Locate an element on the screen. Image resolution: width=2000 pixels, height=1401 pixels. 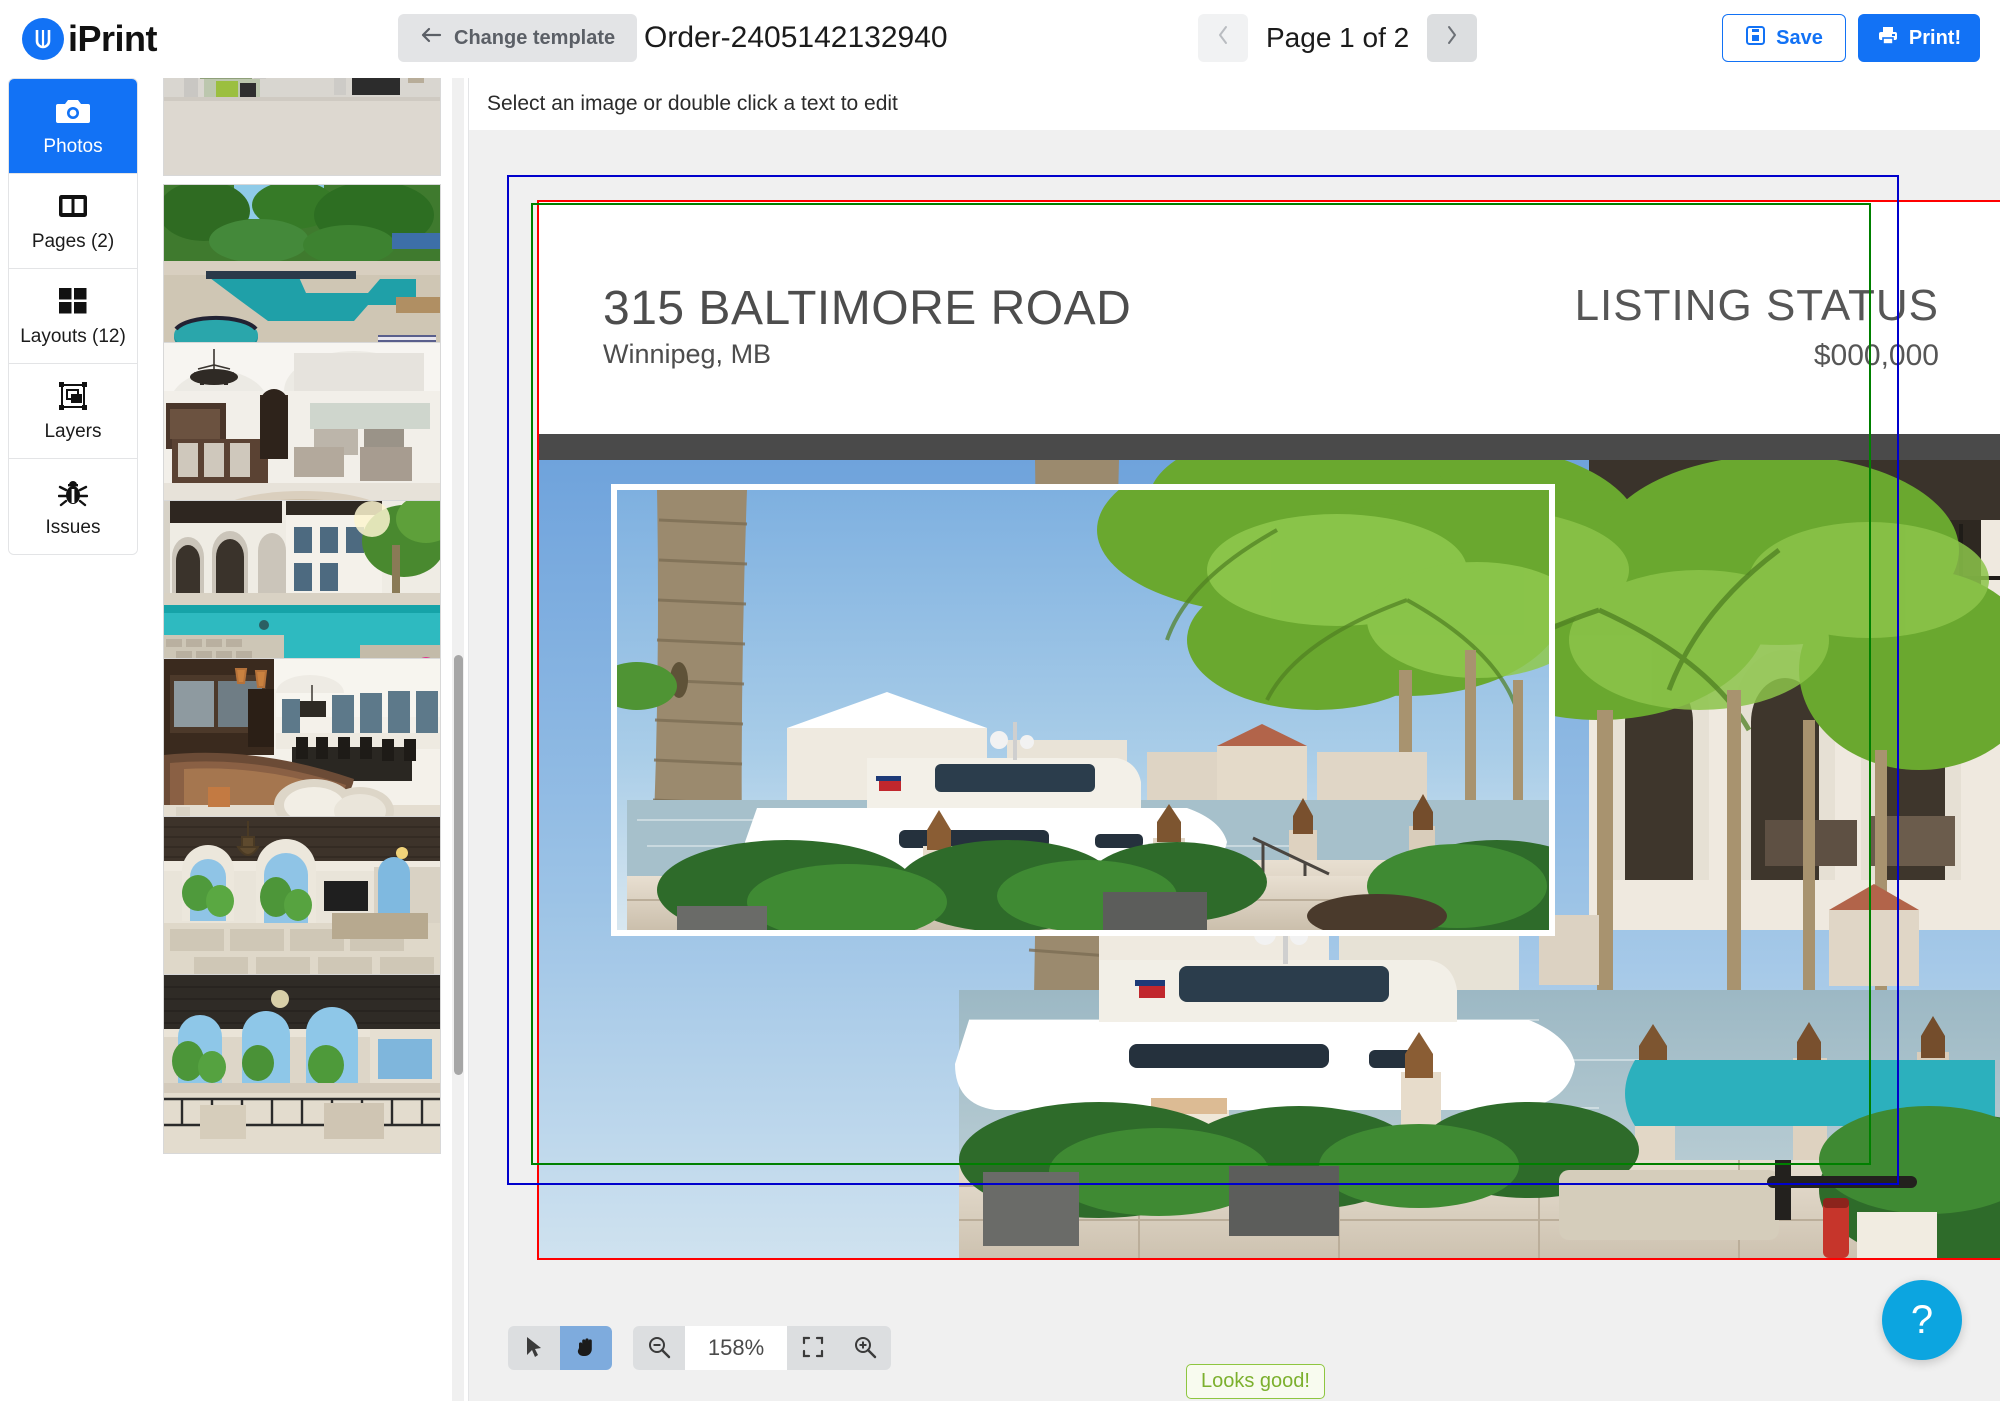
previous-page-button is located at coordinates (1223, 38).